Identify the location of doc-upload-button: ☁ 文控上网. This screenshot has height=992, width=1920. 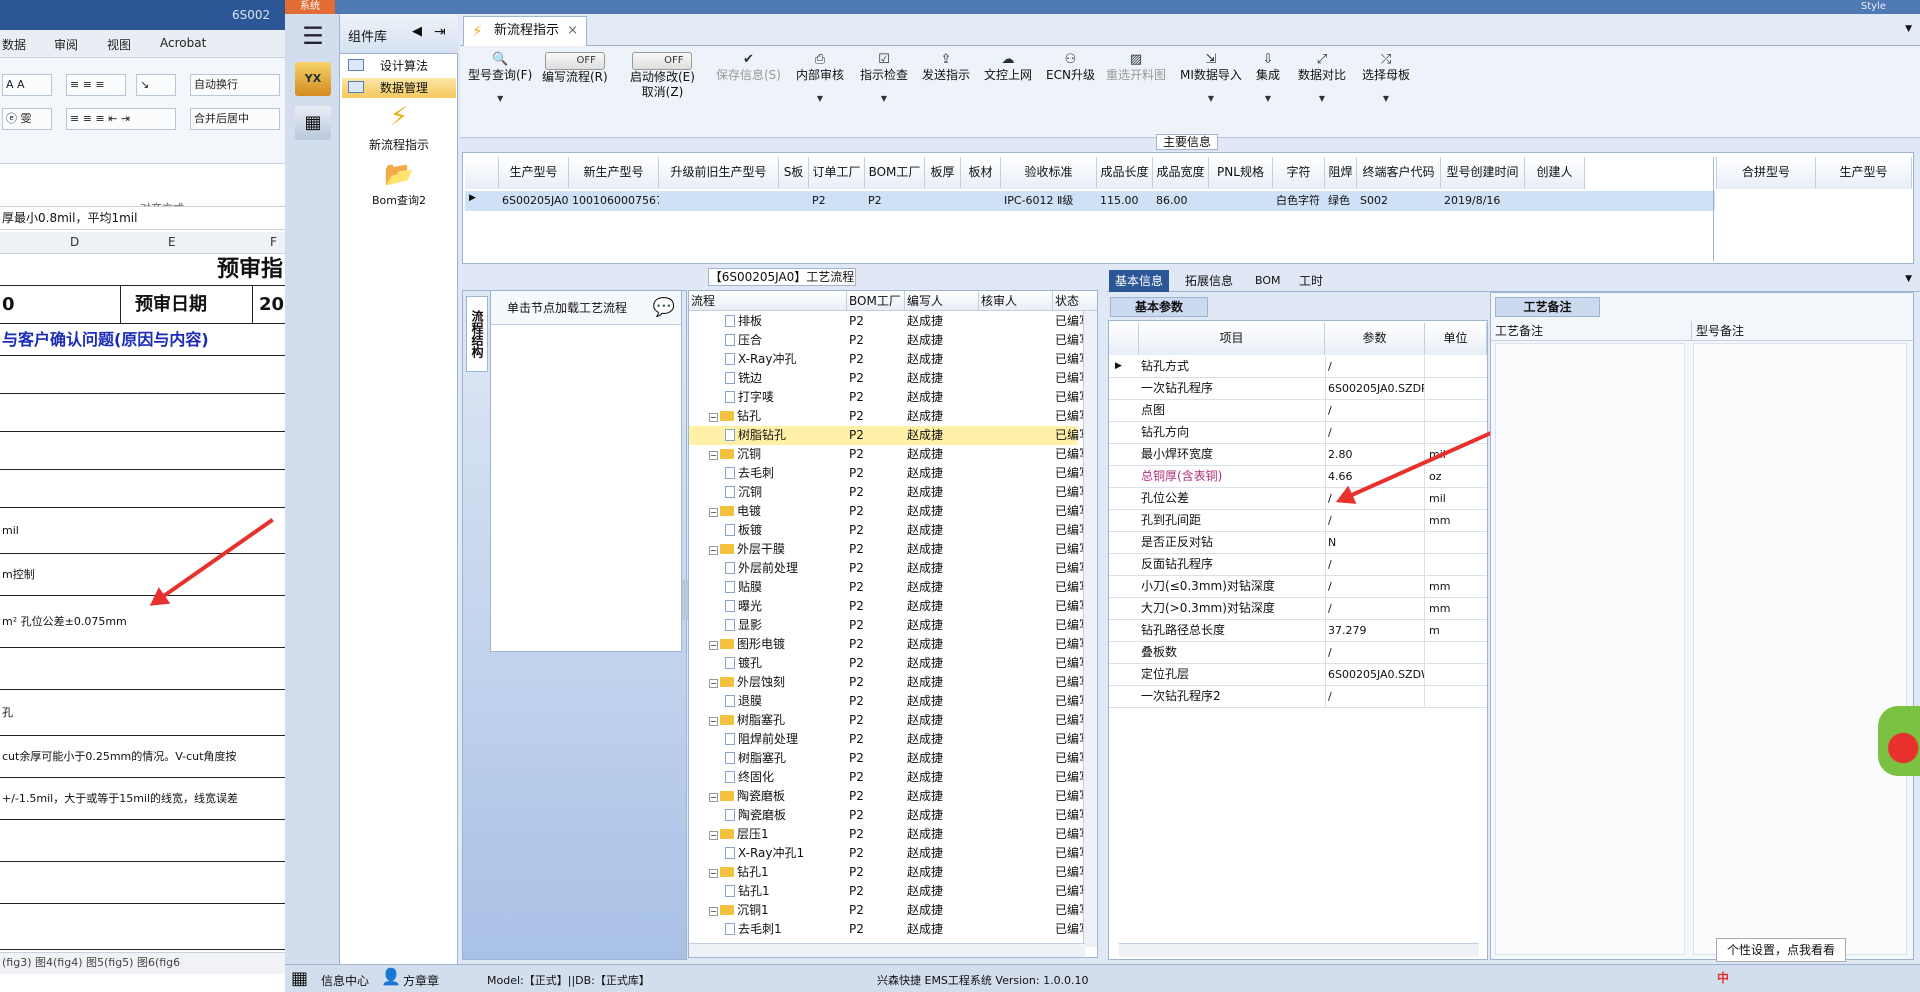
(1008, 67).